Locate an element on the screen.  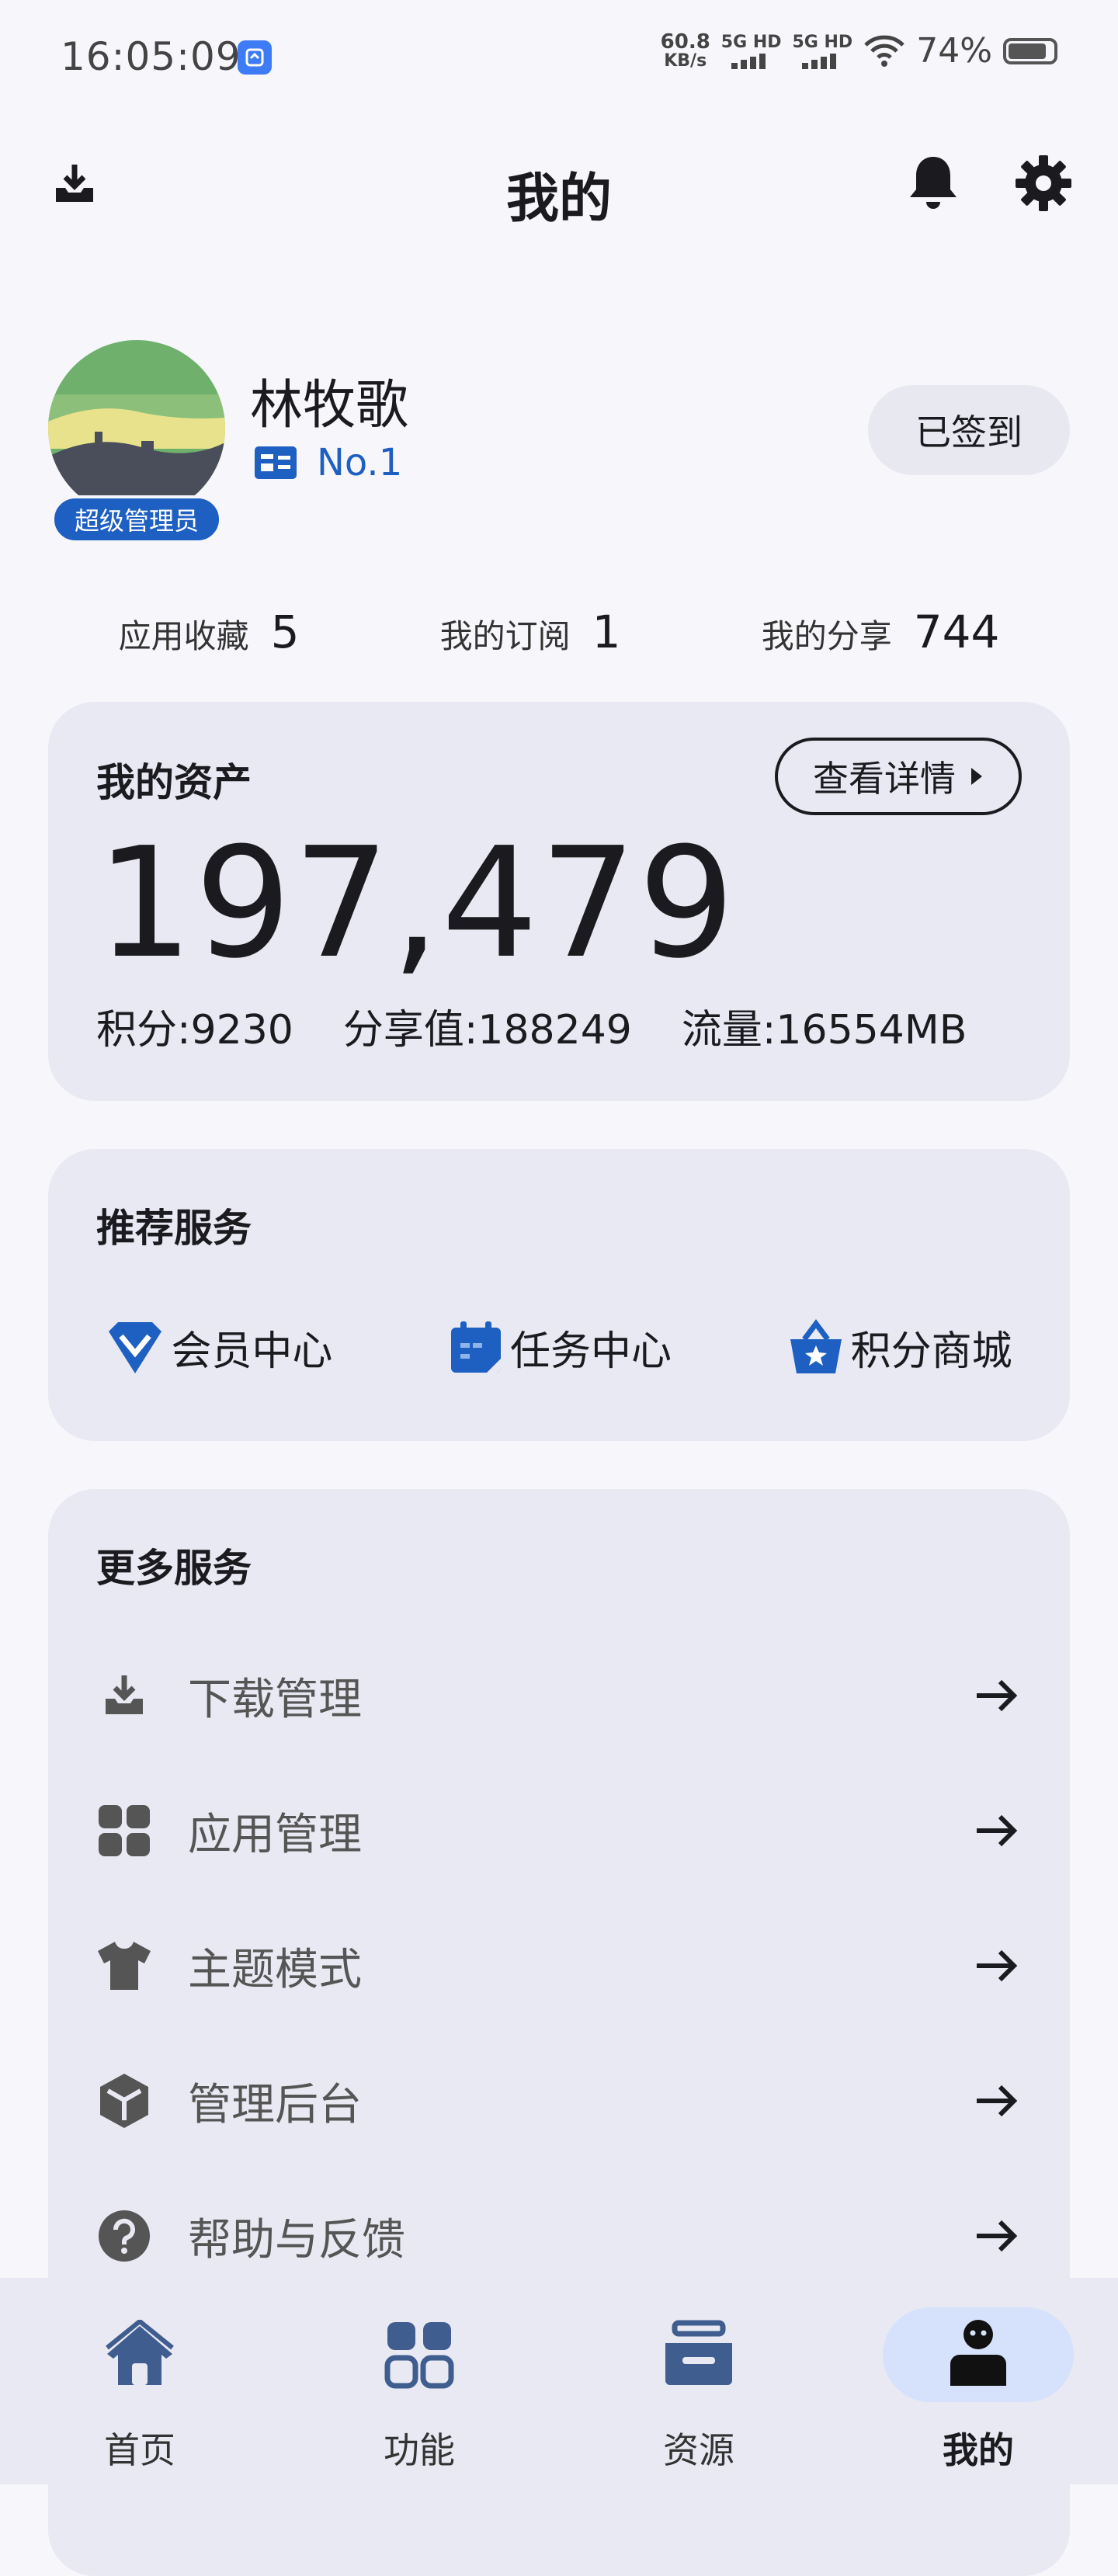
signal-sim2: 5G HD is located at coordinates (822, 51).